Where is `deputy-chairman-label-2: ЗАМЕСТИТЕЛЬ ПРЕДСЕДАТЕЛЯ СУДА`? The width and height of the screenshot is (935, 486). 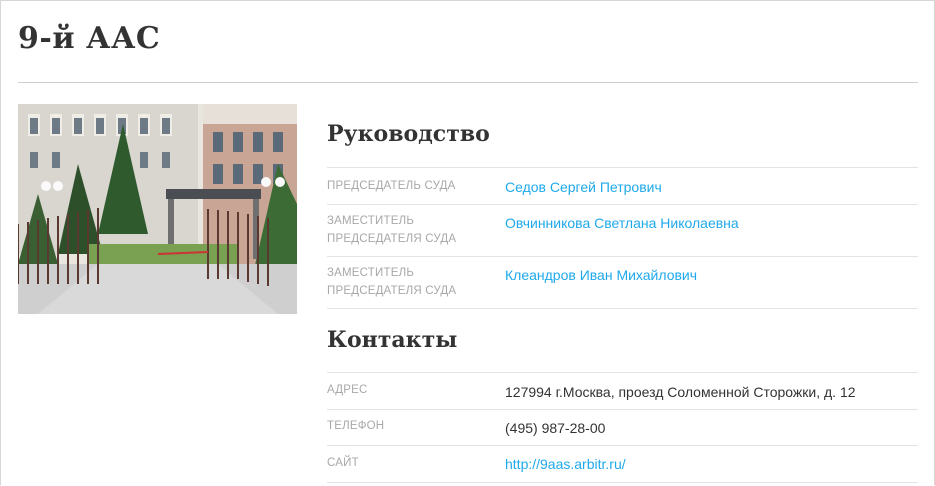 deputy-chairman-label-2: ЗАМЕСТИТЕЛЬ ПРЕДСЕДАТЕЛЯ СУДА is located at coordinates (392, 282).